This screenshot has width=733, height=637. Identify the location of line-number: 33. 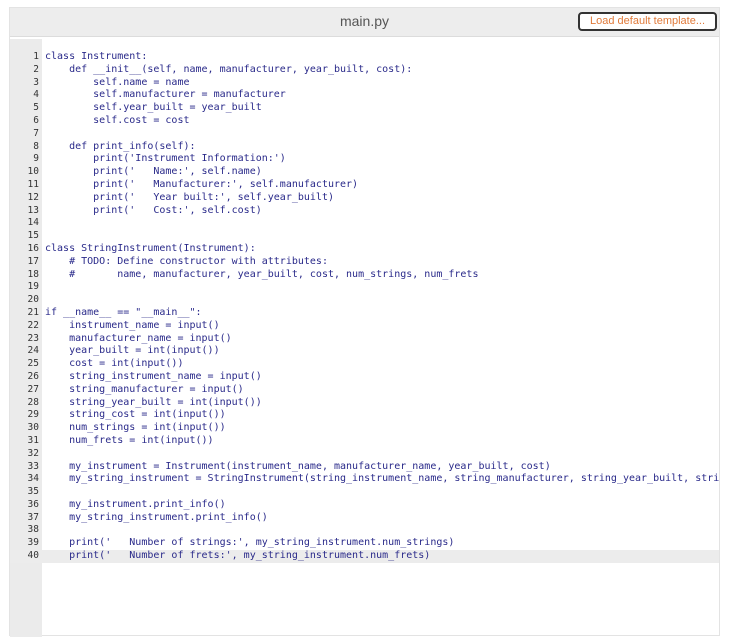
(33, 466).